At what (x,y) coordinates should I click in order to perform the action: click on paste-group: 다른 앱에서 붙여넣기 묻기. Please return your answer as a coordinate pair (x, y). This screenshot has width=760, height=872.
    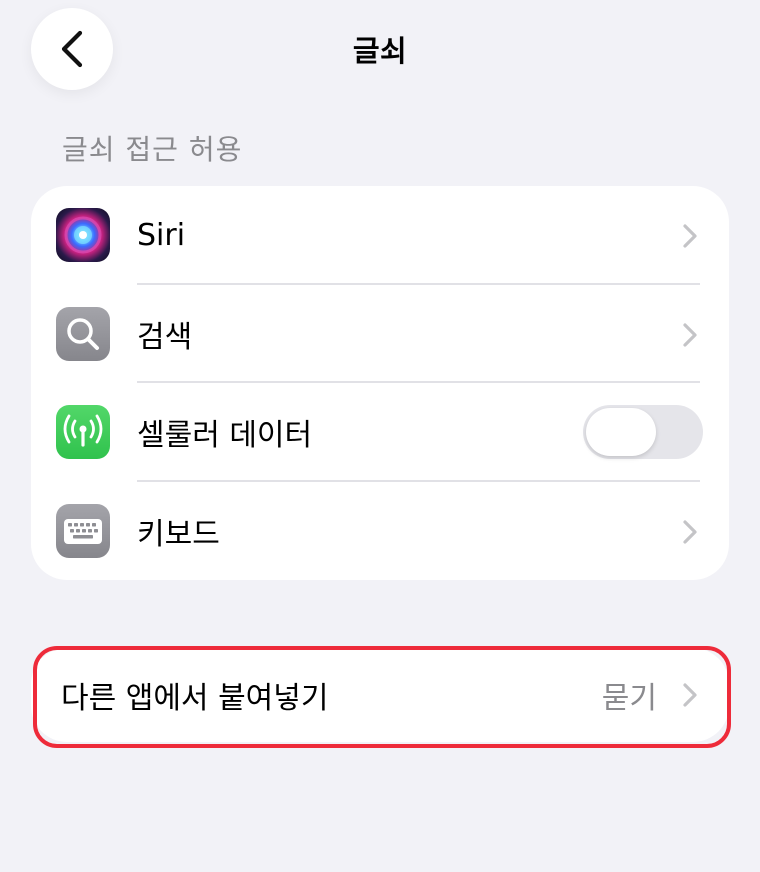
    Looking at the image, I should click on (380, 695).